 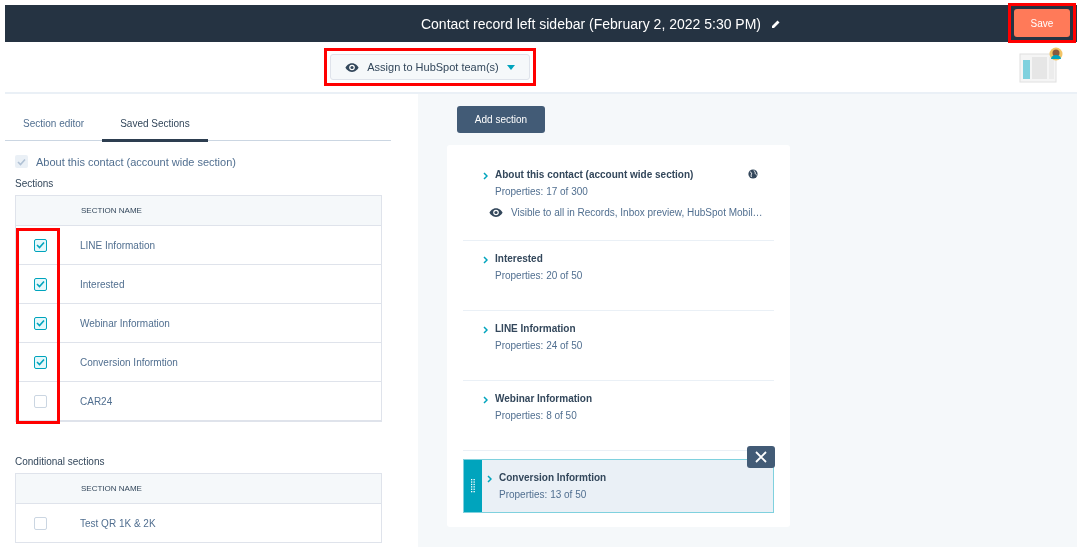 I want to click on table-cell: Webinar Information, so click(x=125, y=323).